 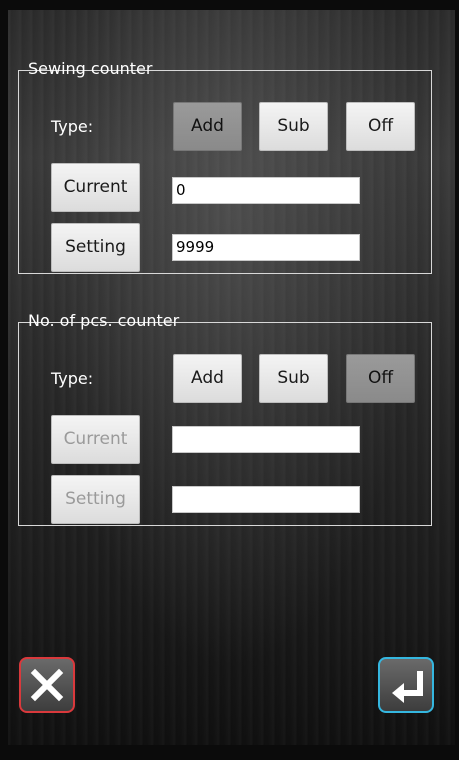 What do you see at coordinates (380, 126) in the screenshot?
I see `sewing-off-button: Off` at bounding box center [380, 126].